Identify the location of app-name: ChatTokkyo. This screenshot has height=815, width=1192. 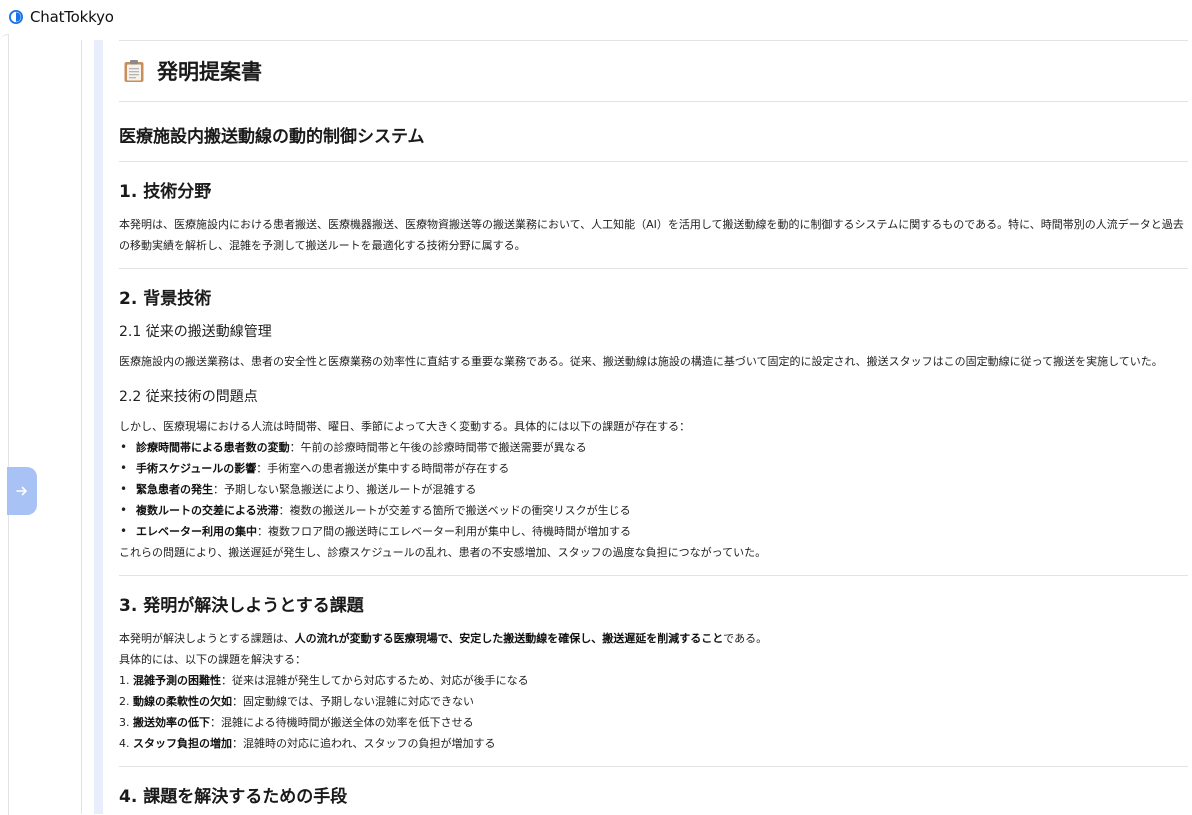
(72, 17).